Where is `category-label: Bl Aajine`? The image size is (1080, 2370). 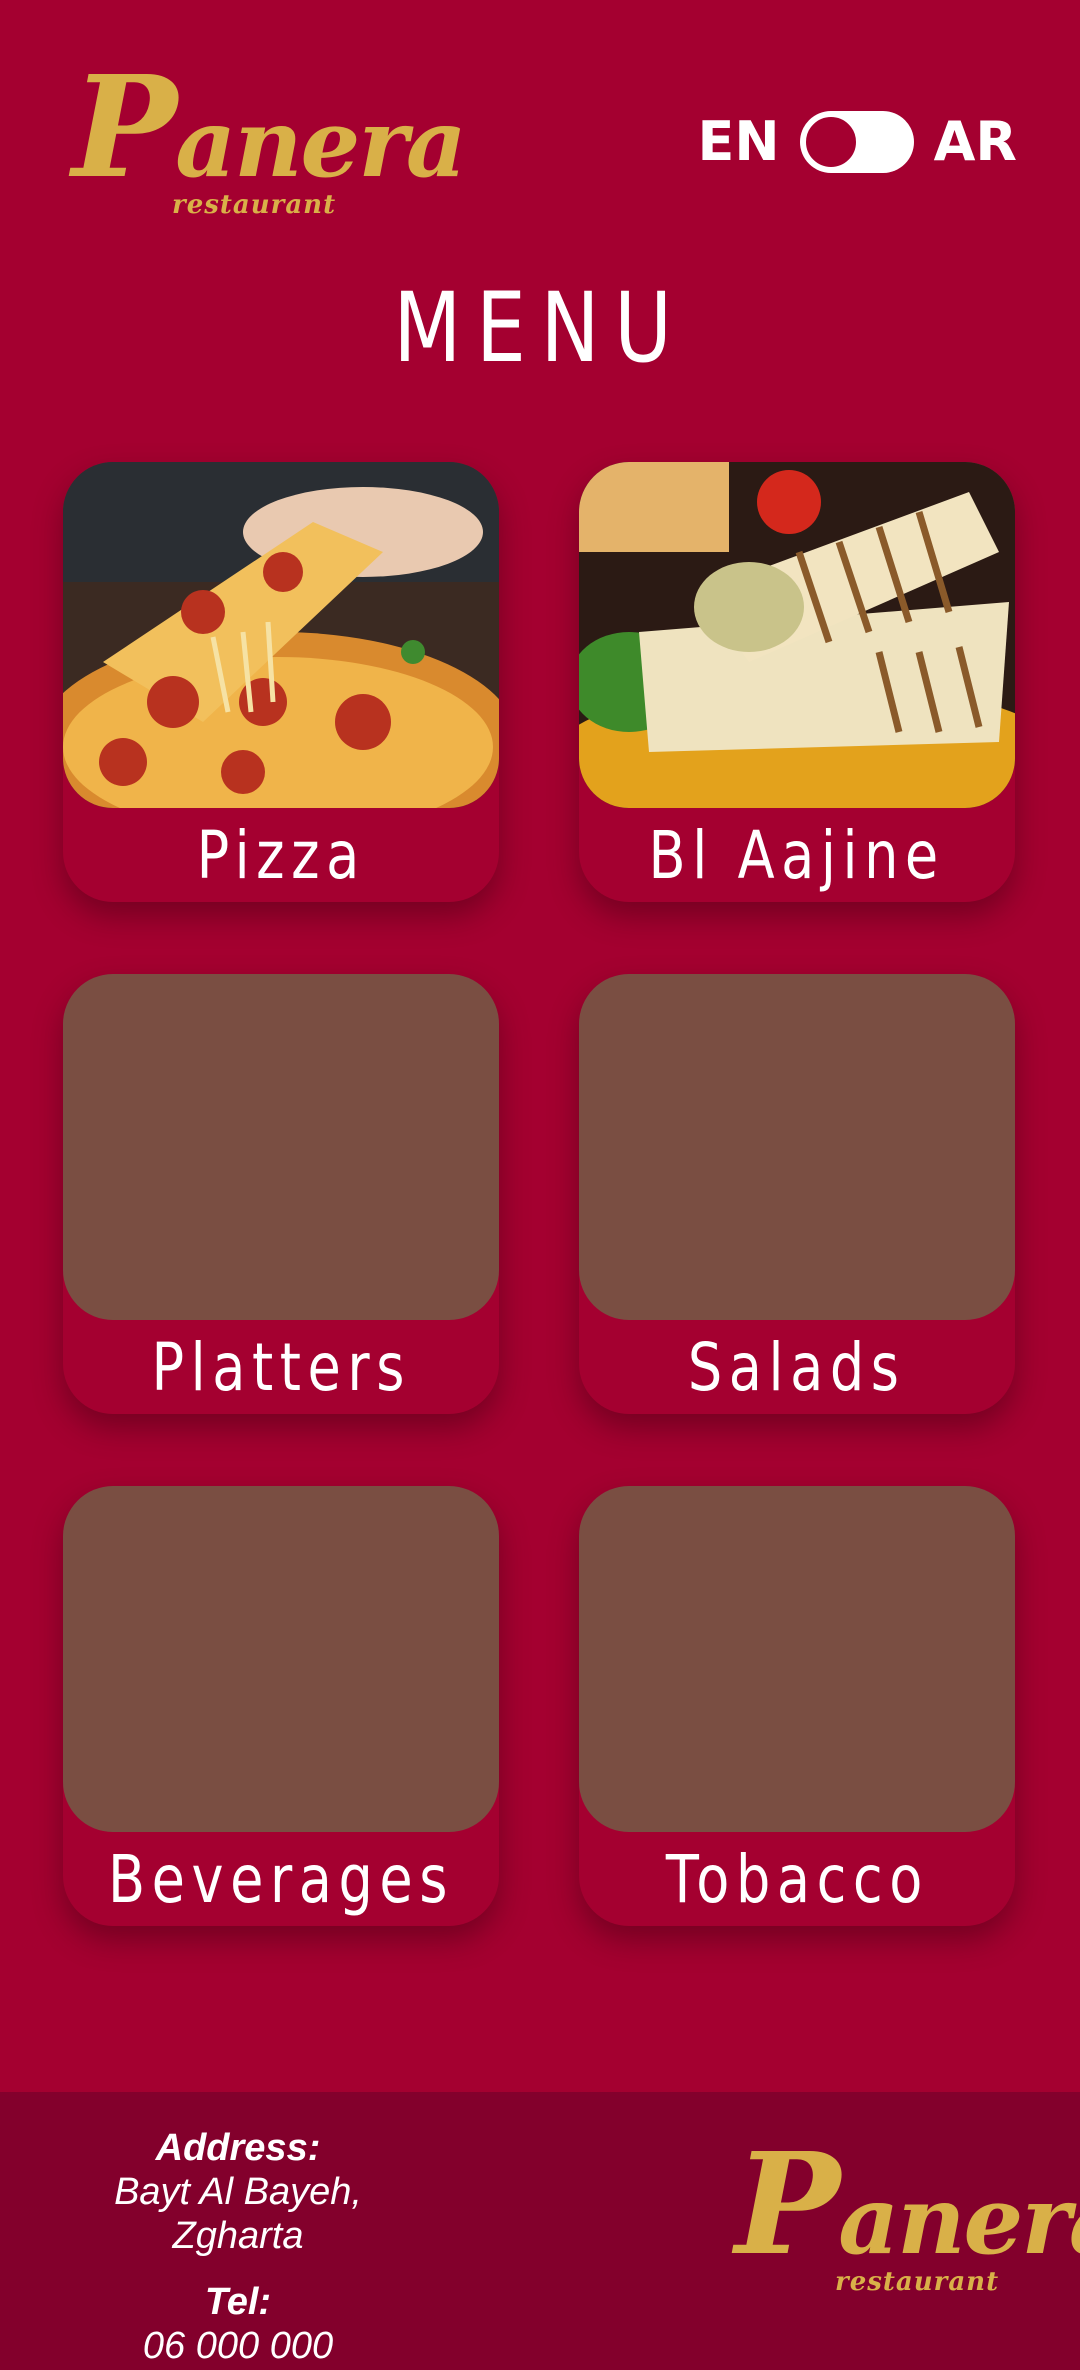 category-label: Bl Aajine is located at coordinates (797, 855).